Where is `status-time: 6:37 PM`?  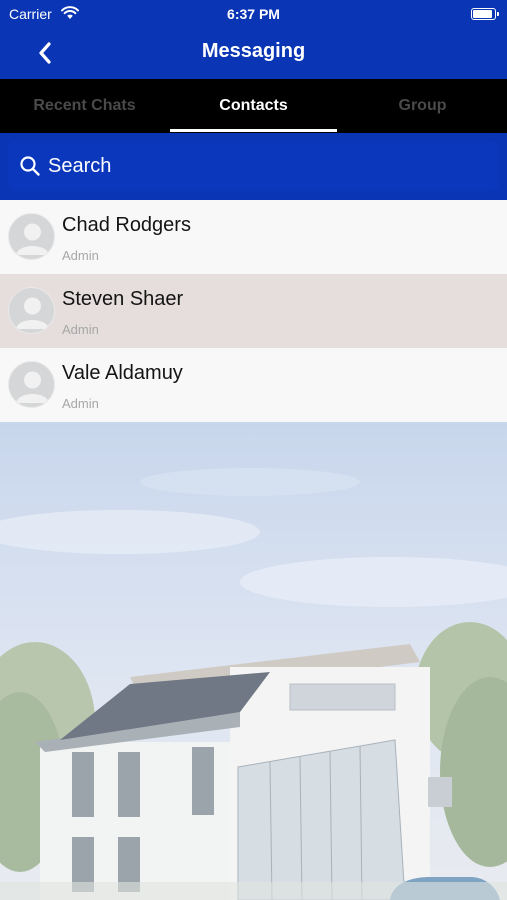
status-time: 6:37 PM is located at coordinates (253, 14).